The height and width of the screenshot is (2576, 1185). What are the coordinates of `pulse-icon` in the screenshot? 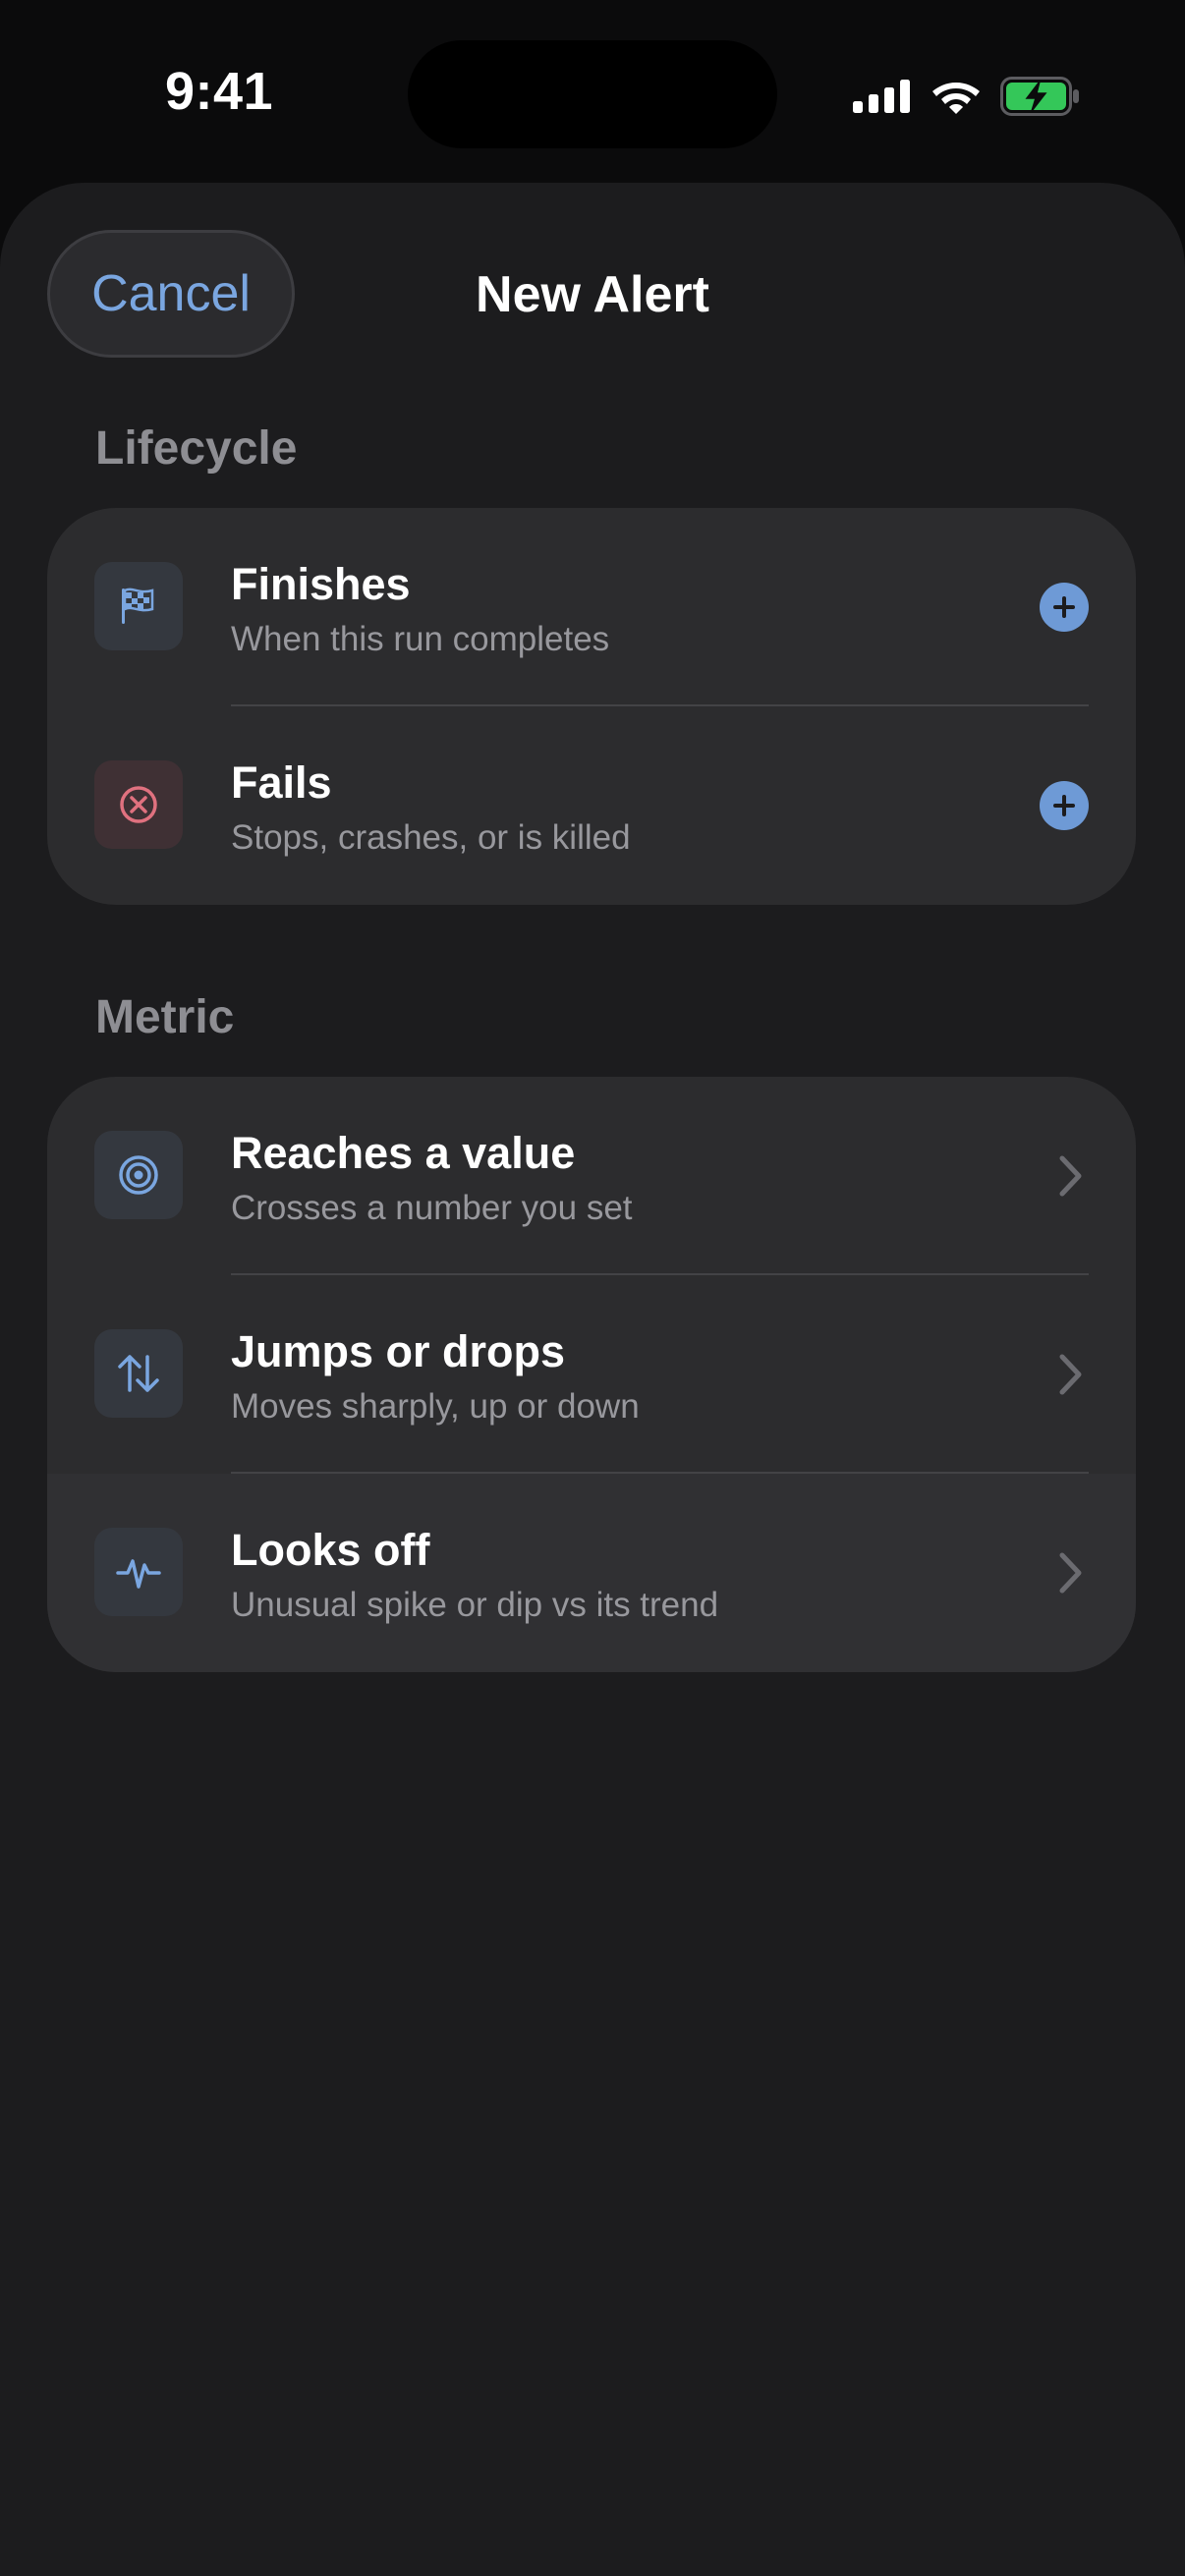 It's located at (138, 1574).